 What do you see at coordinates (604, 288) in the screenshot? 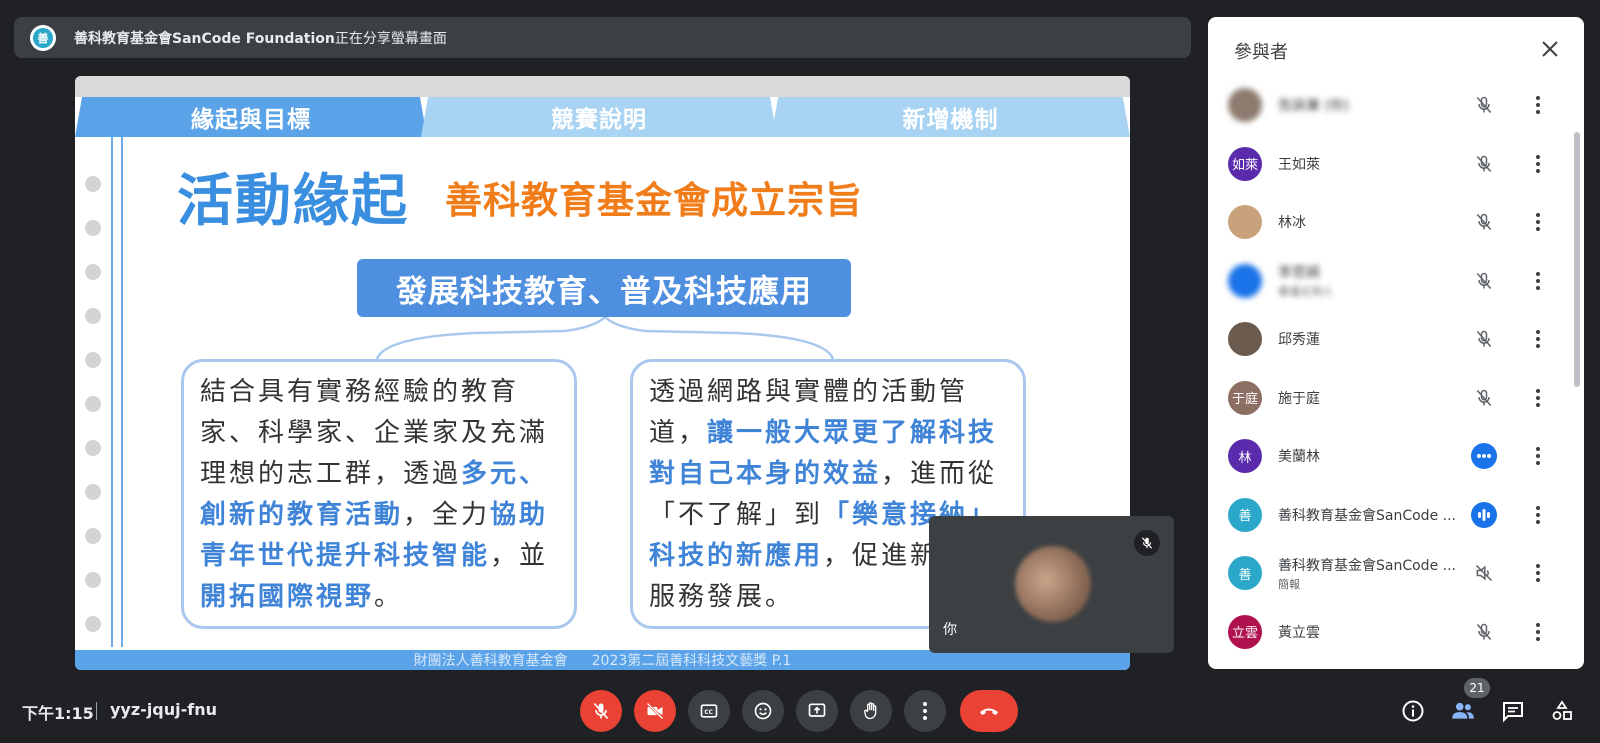
I see `slide-main-goal: 發展科技教育、普及科技應用` at bounding box center [604, 288].